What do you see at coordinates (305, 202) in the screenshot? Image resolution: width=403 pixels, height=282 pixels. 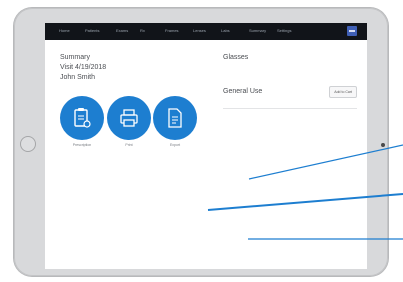 I see `callout-line-middle` at bounding box center [305, 202].